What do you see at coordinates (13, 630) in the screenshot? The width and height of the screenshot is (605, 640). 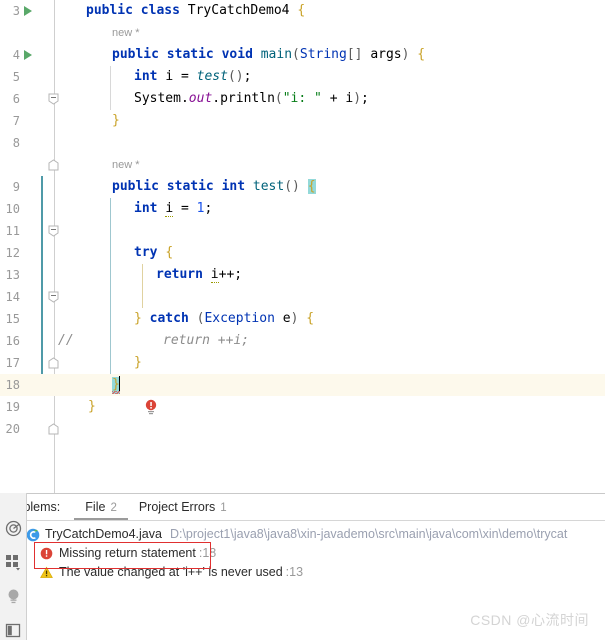 I see `panel-layout-icon` at bounding box center [13, 630].